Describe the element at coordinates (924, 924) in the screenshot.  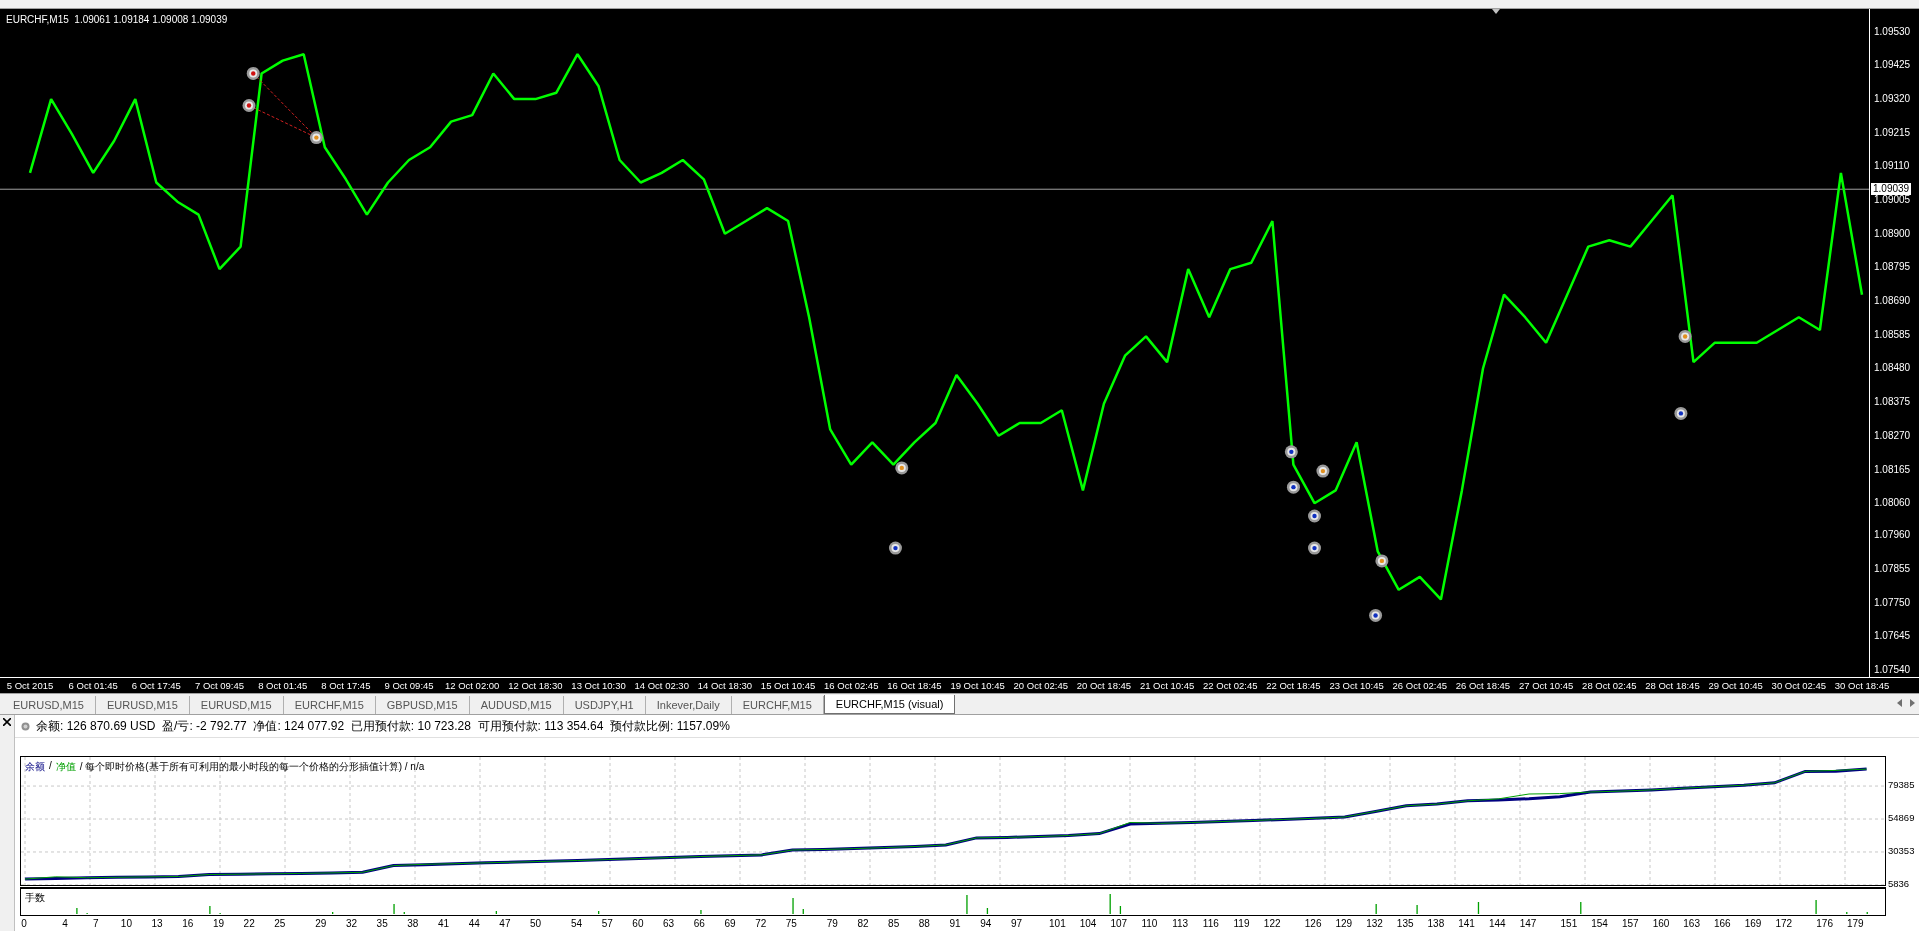
I see `trade-axis-label: 88` at that location.